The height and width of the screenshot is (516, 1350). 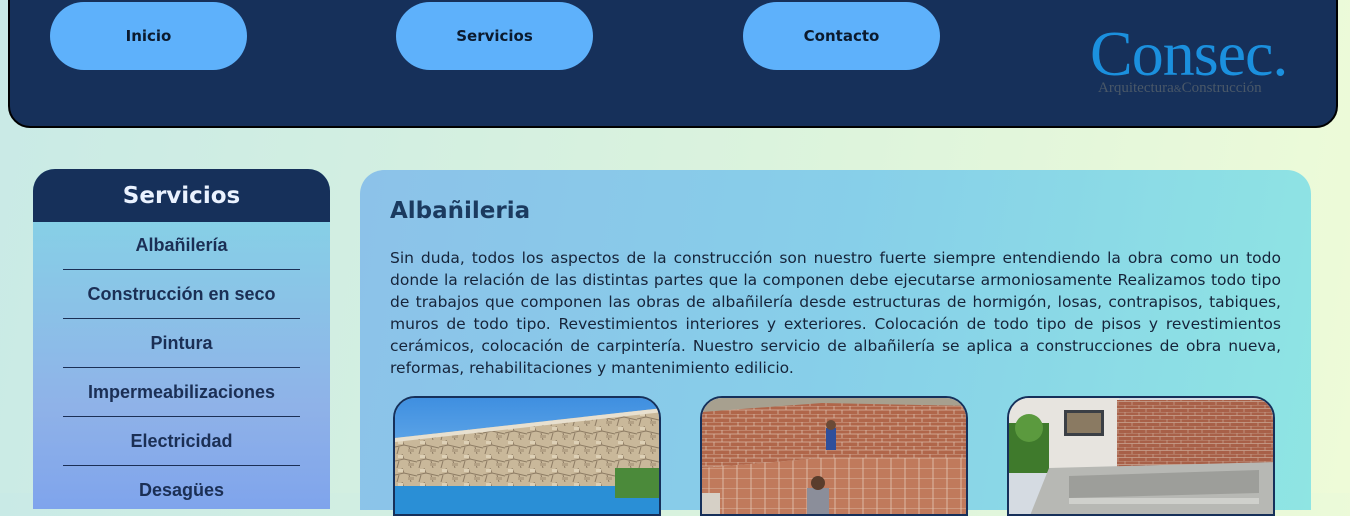 What do you see at coordinates (1221, 88) in the screenshot?
I see `logo-tagline-right: Construcción` at bounding box center [1221, 88].